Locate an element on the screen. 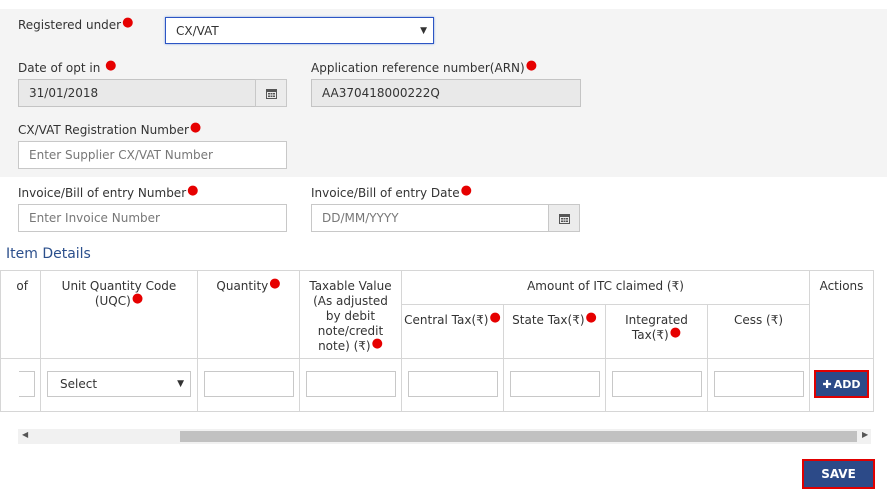 This screenshot has height=498, width=887. column-header-cess: Cess (₹) is located at coordinates (758, 331).